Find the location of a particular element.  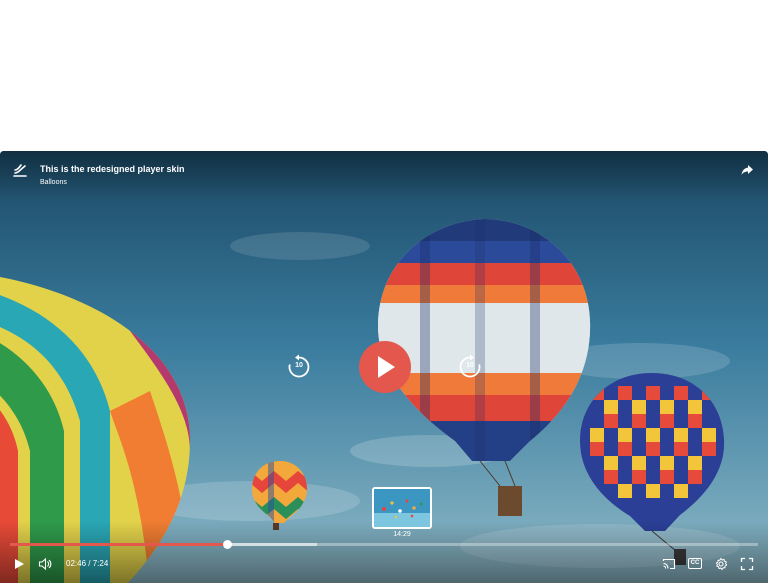

current-time: 02:46 is located at coordinates (76, 563).